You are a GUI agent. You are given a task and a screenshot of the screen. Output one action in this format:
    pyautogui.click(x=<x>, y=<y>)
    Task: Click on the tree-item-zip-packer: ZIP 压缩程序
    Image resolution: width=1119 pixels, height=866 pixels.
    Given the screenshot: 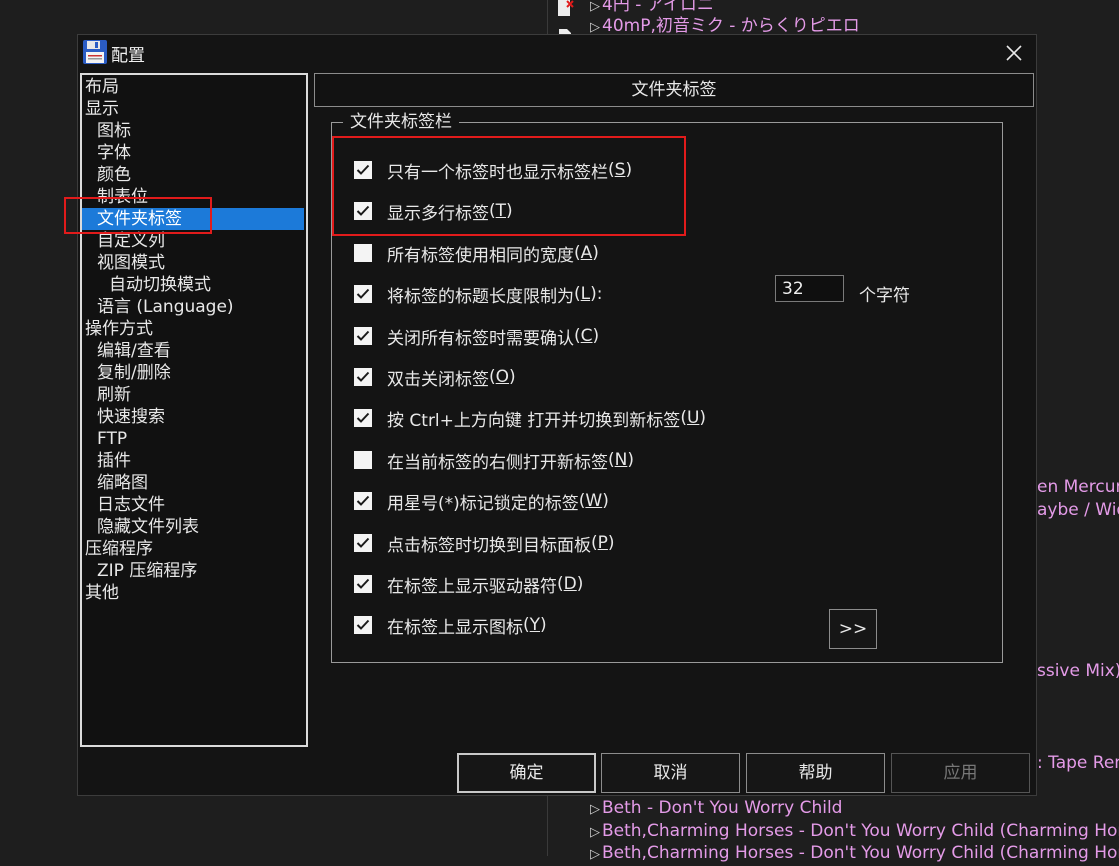 What is the action you would take?
    pyautogui.click(x=147, y=571)
    